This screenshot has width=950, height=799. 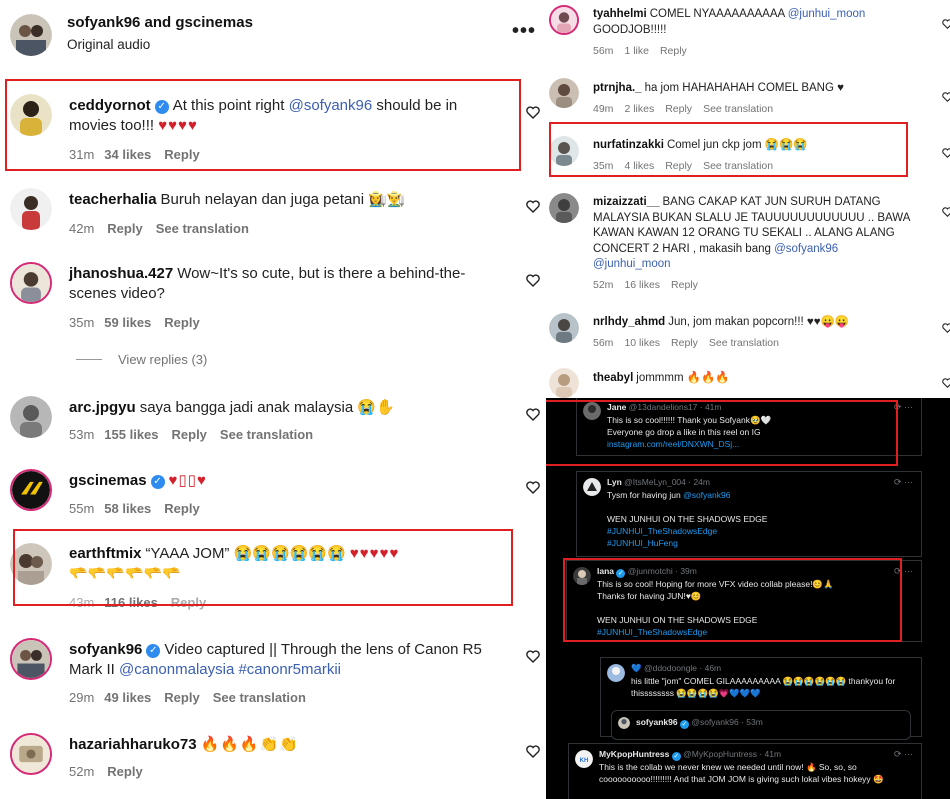 I want to click on tweet-display-name: Lyn, so click(x=614, y=482).